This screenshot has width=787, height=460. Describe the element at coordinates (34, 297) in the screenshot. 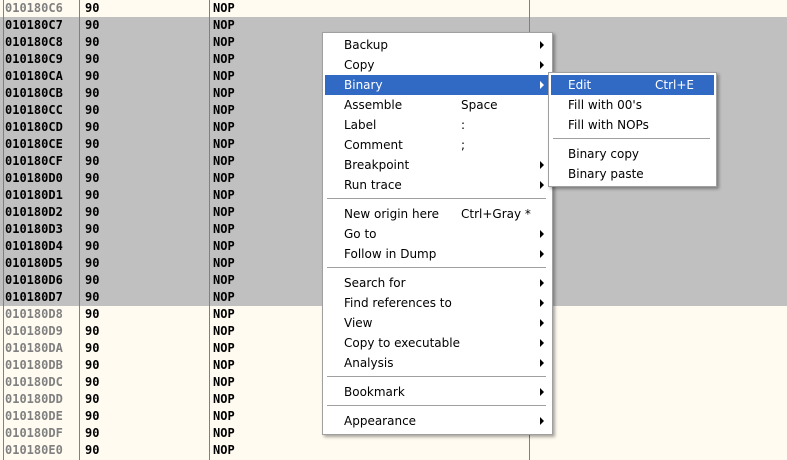

I see `address-cell: 010180D7` at that location.